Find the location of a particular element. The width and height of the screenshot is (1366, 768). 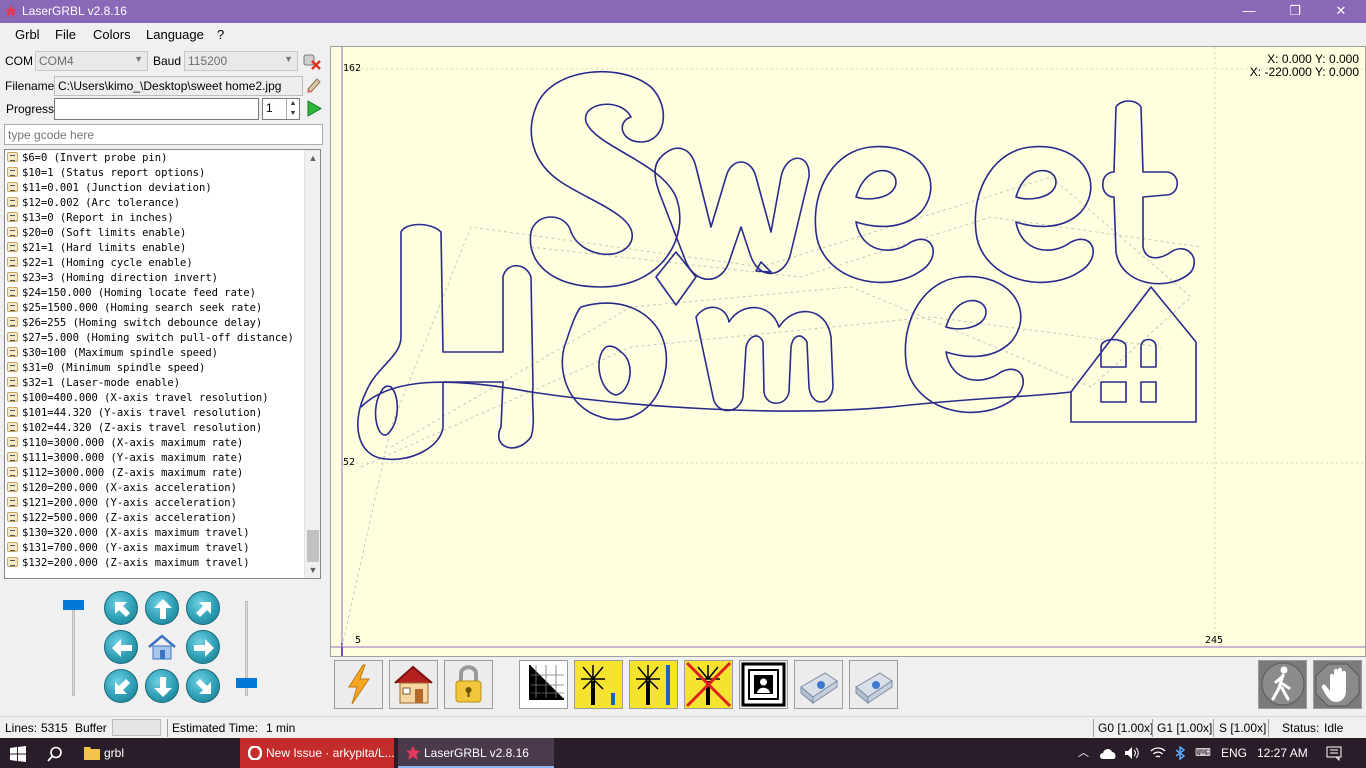

com-select: COM4 ▼ is located at coordinates (91, 61).